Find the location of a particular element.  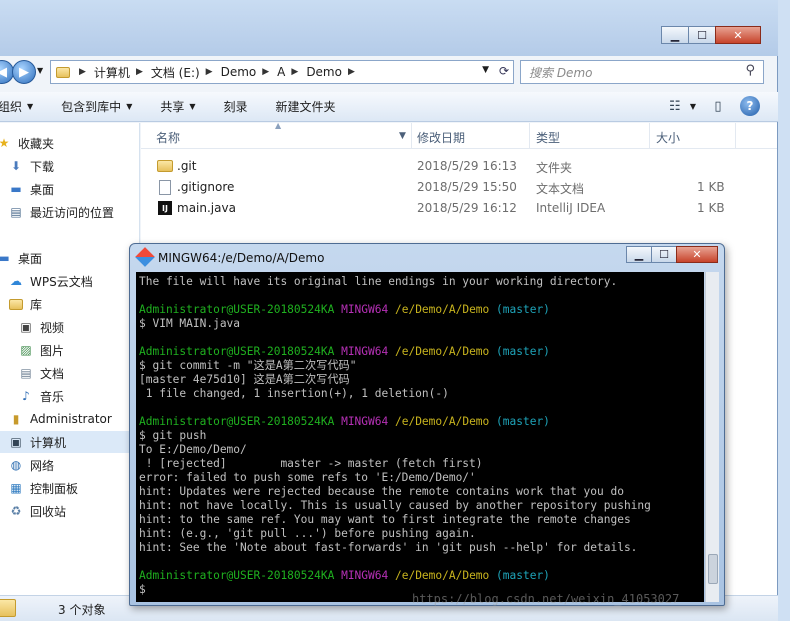

new-folder-button: 新建文件夹 is located at coordinates (306, 106).